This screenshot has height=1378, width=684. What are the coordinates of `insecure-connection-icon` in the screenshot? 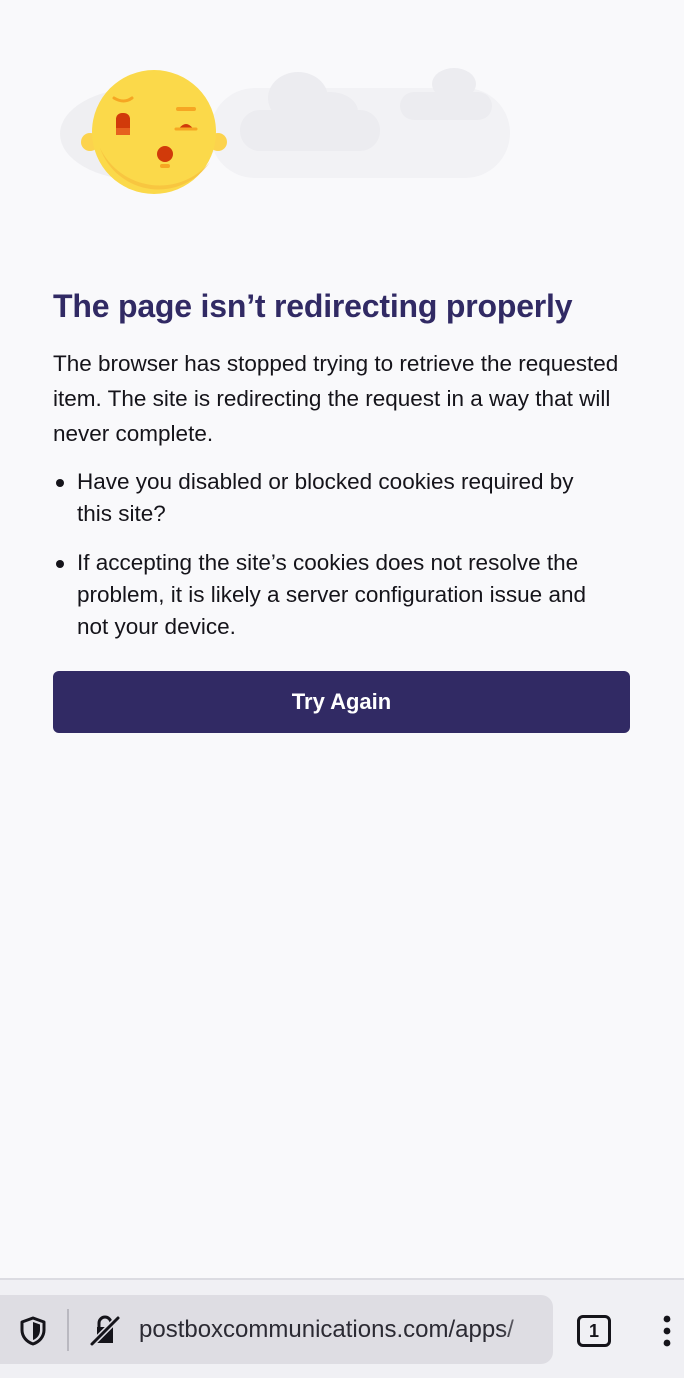 It's located at (105, 1331).